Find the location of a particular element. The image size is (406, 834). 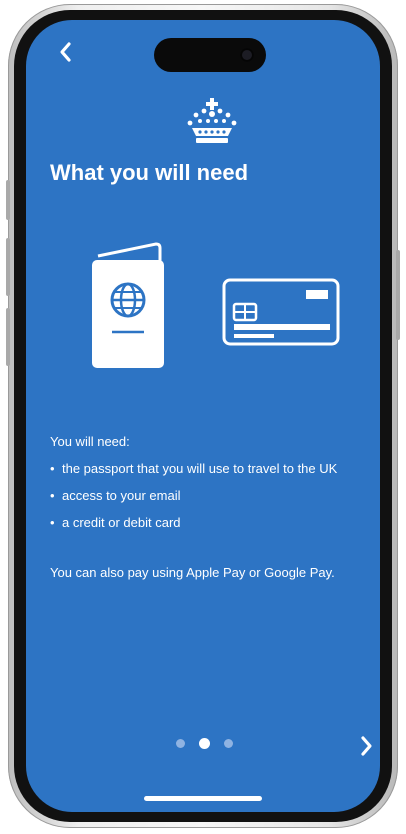

page-indicator is located at coordinates (204, 743).